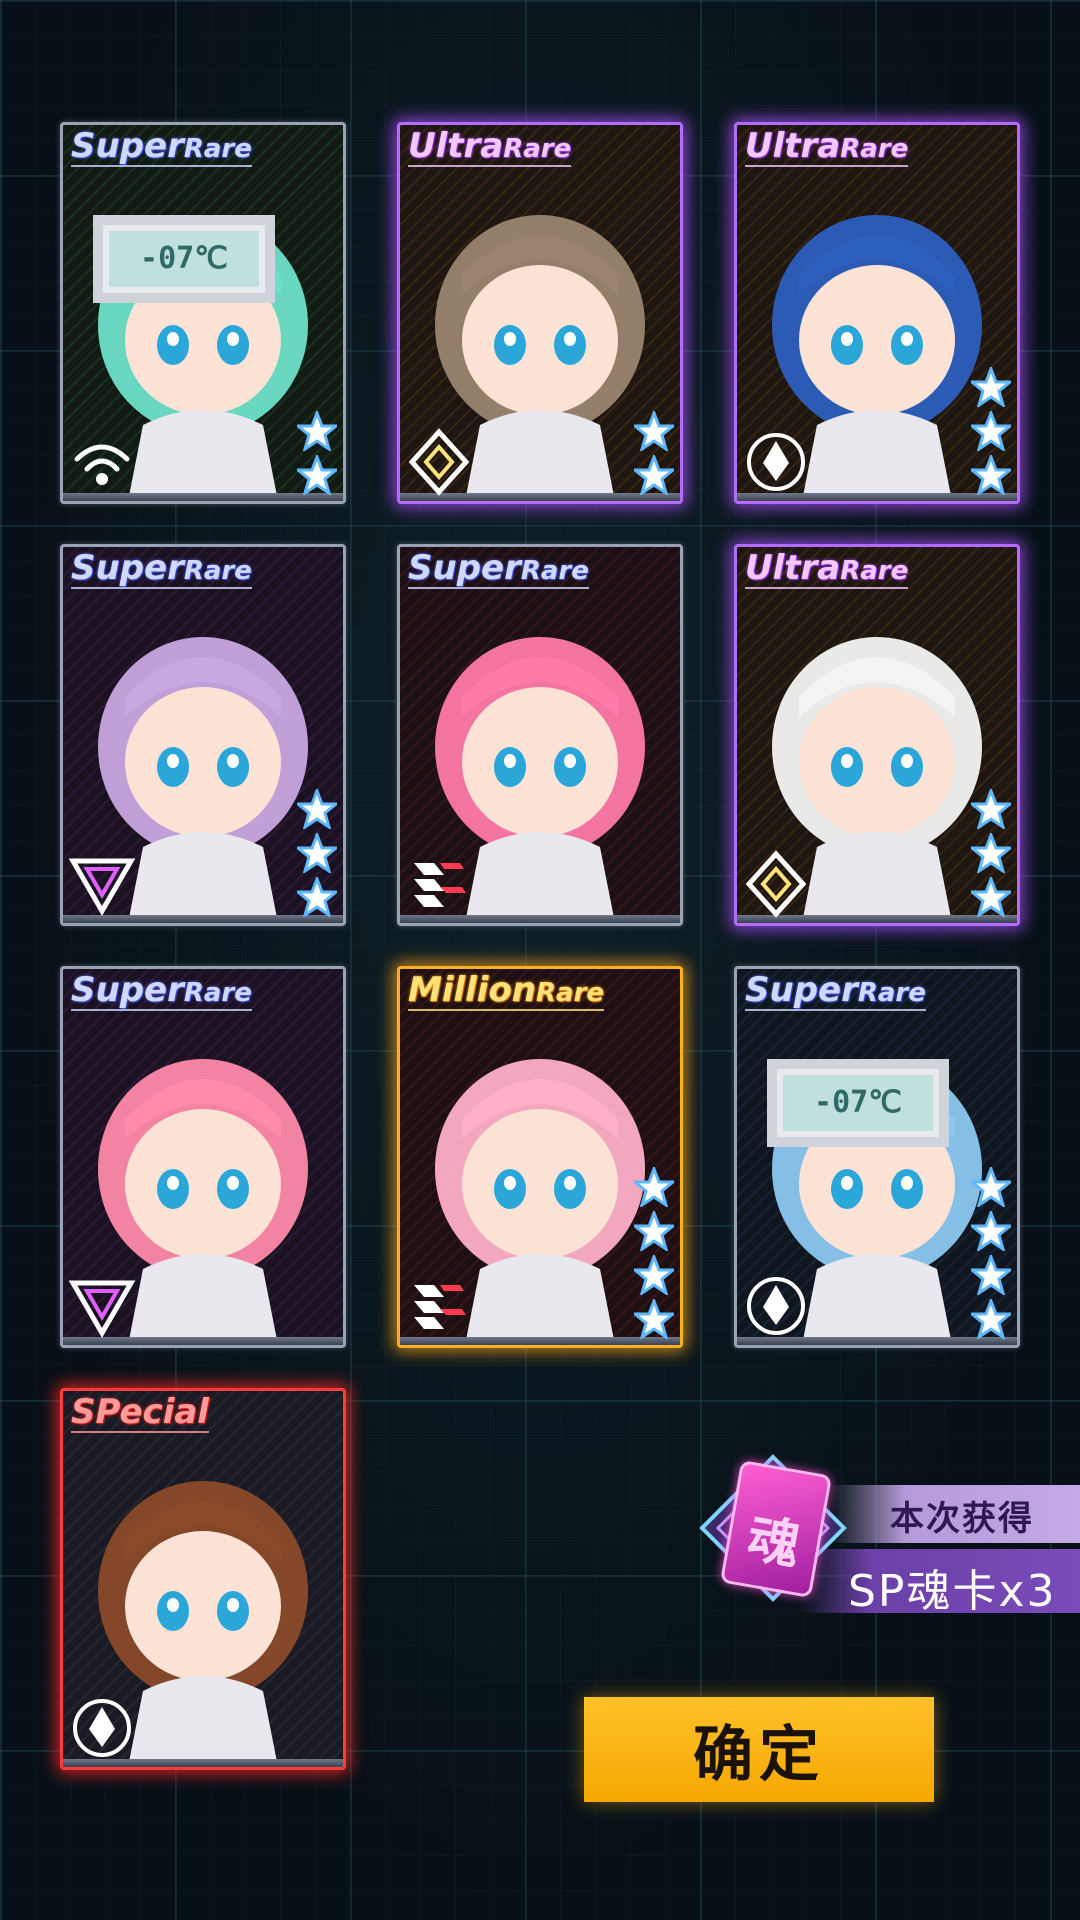 Image resolution: width=1080 pixels, height=1920 pixels. I want to click on rarity-label: SPecial, so click(140, 1412).